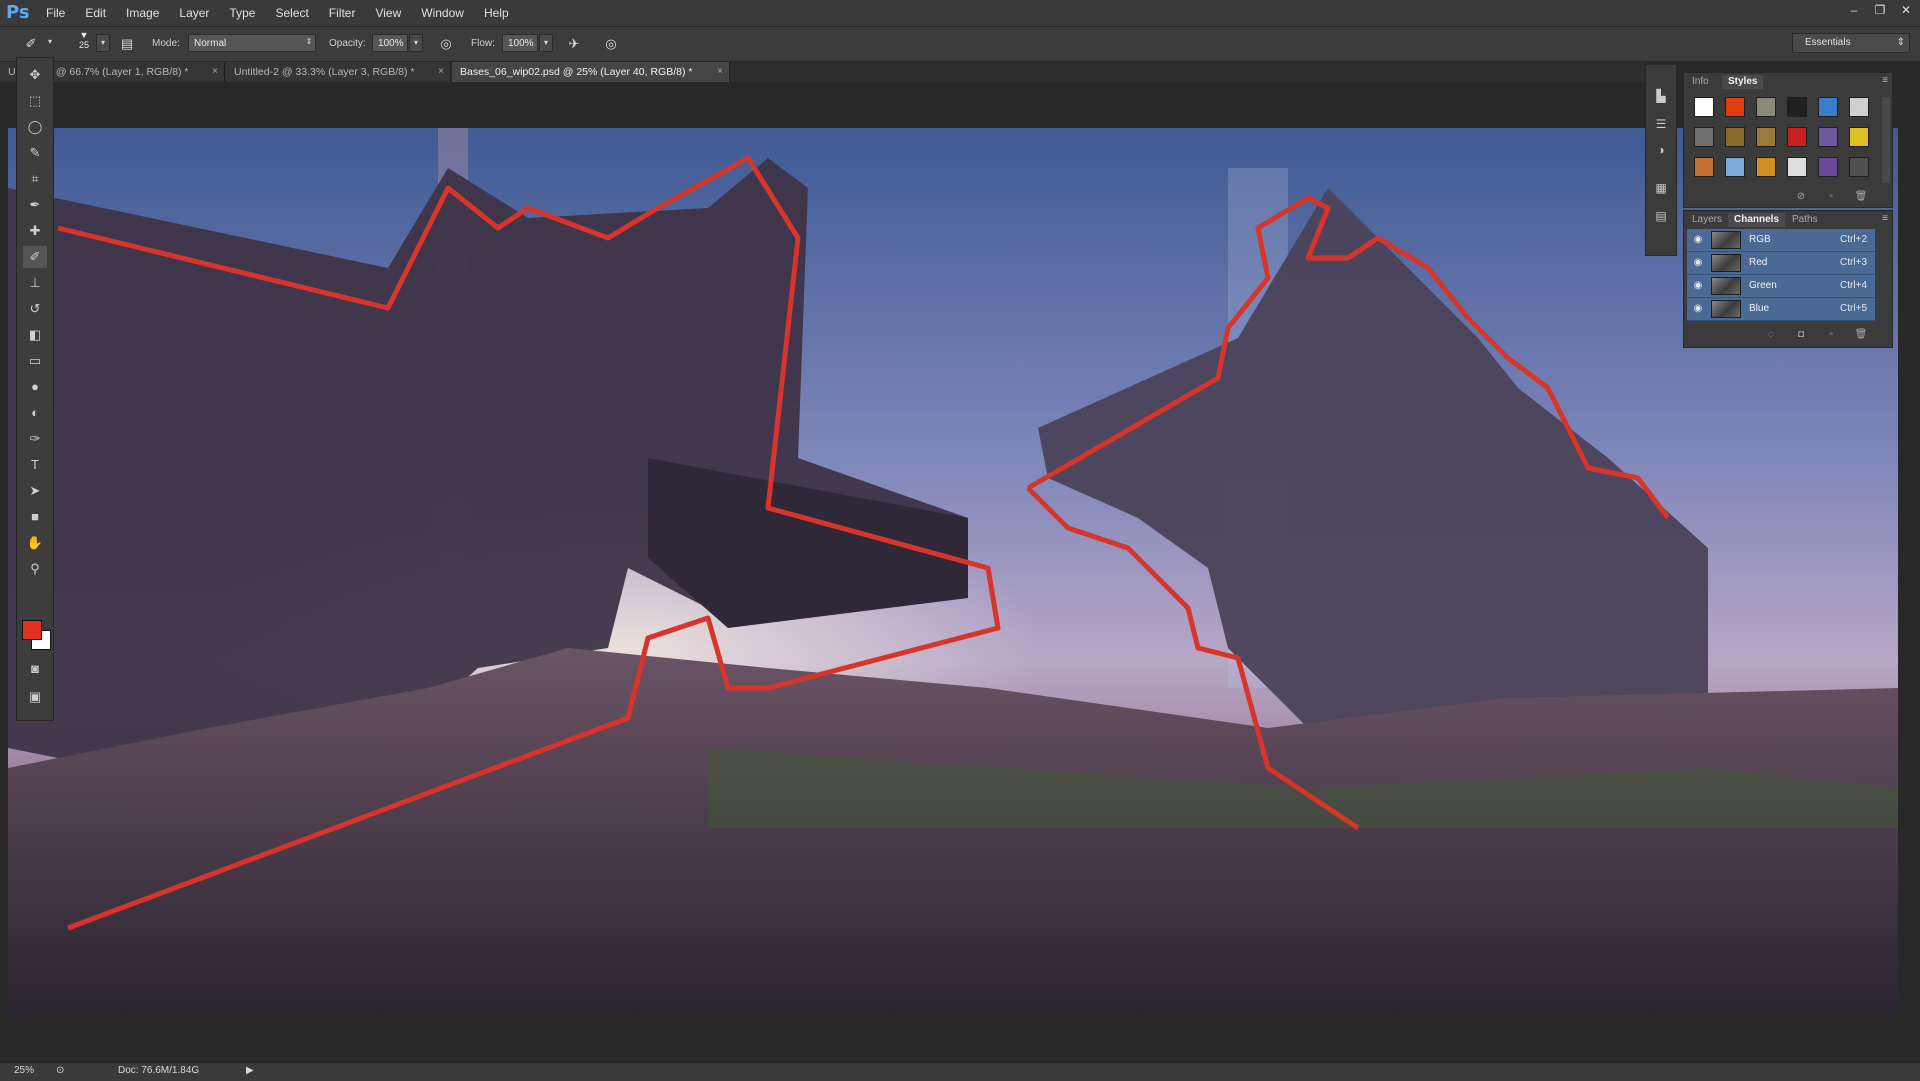 This screenshot has height=1081, width=1920. Describe the element at coordinates (1880, 10) in the screenshot. I see `restore-button: ❐` at that location.